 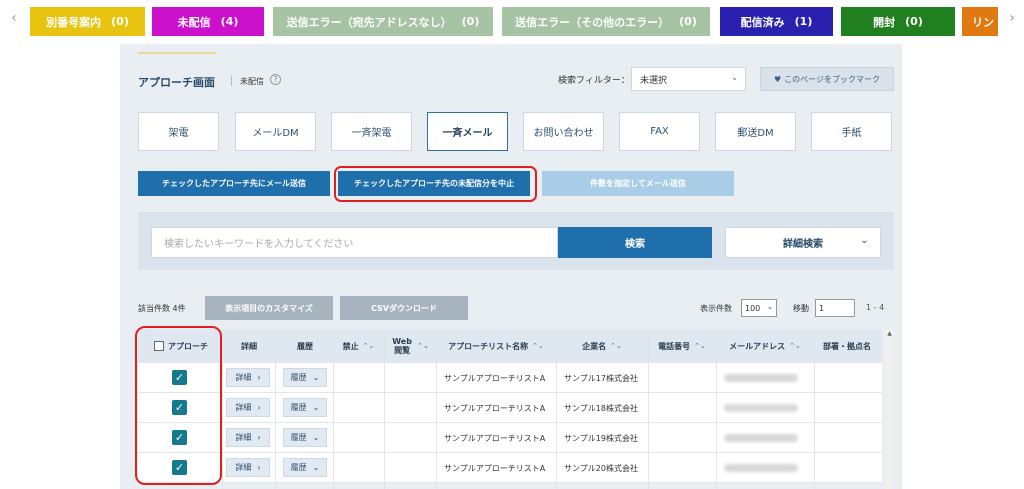 What do you see at coordinates (835, 308) in the screenshot?
I see `page-move-input: 1` at bounding box center [835, 308].